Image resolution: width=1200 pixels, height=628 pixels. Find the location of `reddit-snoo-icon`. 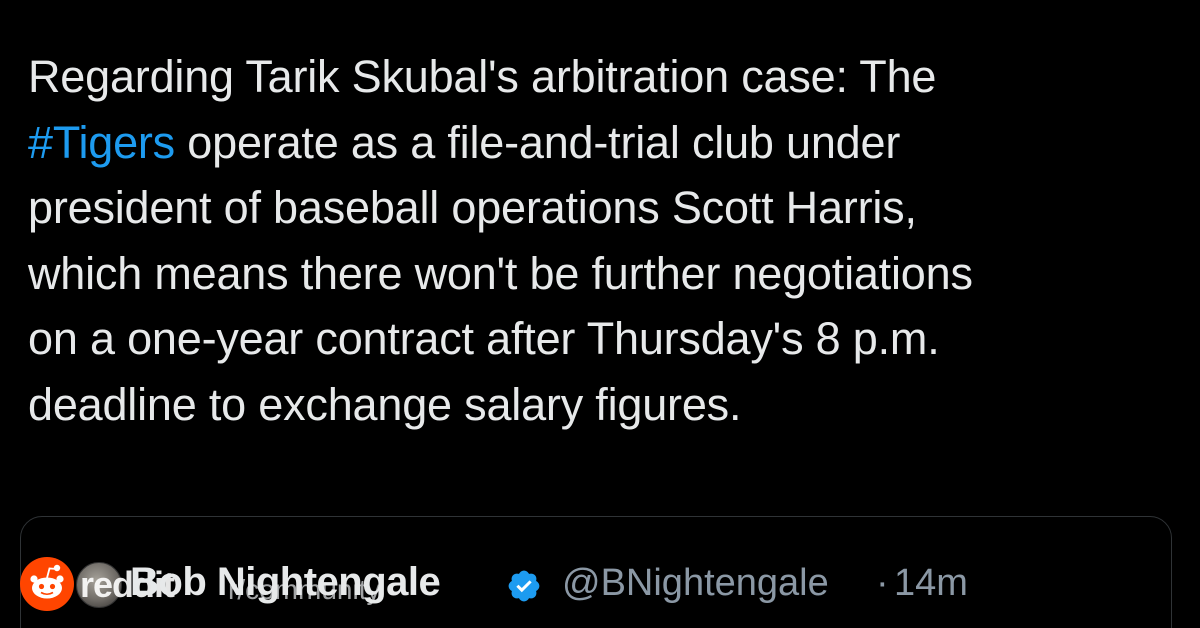

reddit-snoo-icon is located at coordinates (47, 584).